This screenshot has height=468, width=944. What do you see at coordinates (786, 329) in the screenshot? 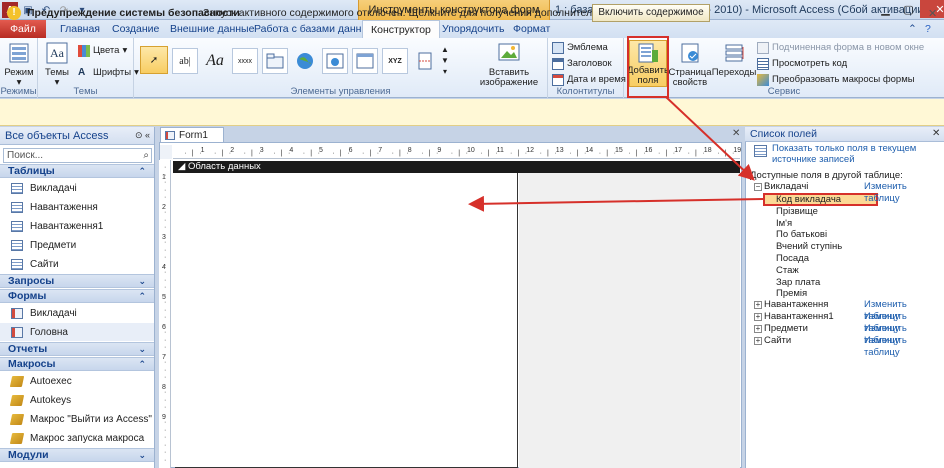
I see `field-list-table-name: Предмети` at bounding box center [786, 329].